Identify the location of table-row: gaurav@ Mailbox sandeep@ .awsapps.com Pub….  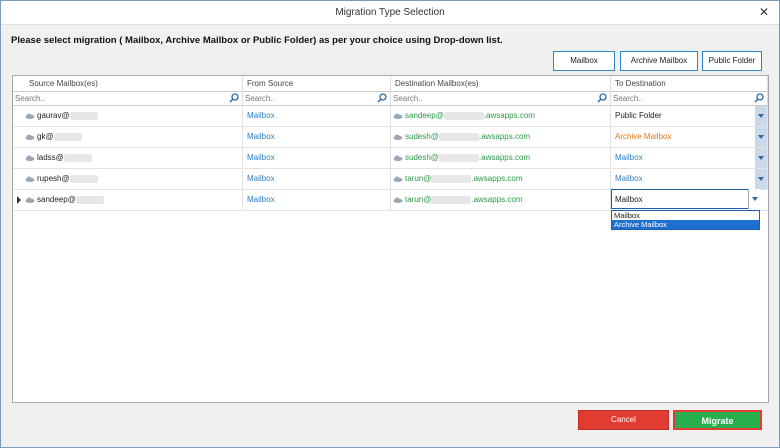
(390, 116).